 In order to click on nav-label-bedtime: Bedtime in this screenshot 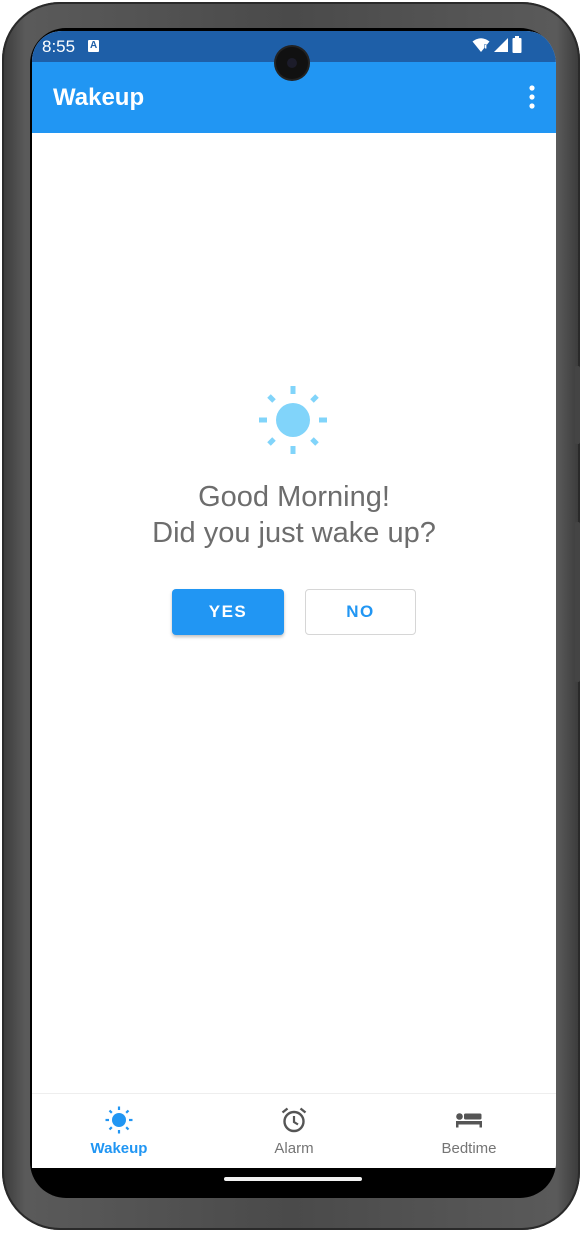, I will do `click(469, 1148)`.